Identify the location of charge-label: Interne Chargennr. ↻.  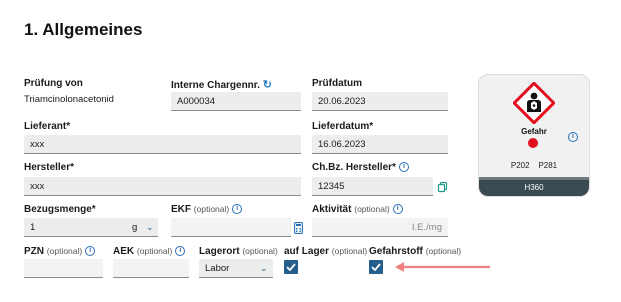
(221, 85).